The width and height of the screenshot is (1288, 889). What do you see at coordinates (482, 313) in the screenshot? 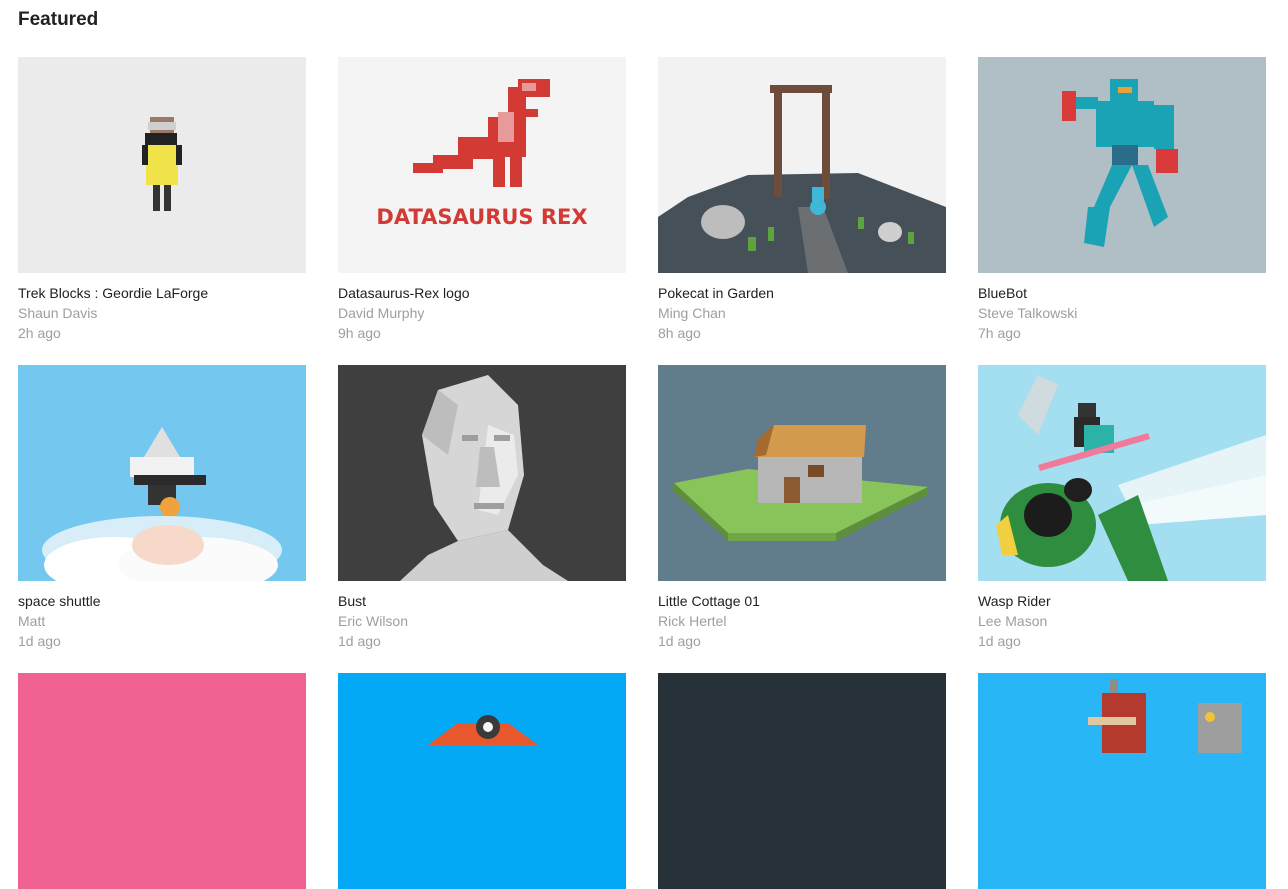
I see `model-author: David Murphy` at bounding box center [482, 313].